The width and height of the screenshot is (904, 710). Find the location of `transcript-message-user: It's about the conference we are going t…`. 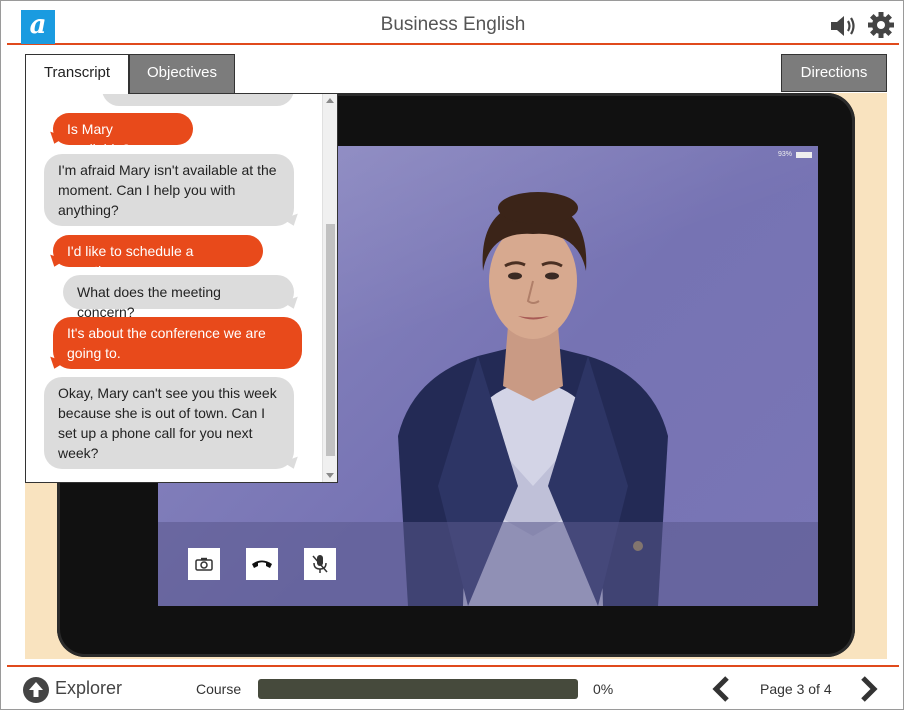

transcript-message-user: It's about the conference we are going t… is located at coordinates (177, 343).